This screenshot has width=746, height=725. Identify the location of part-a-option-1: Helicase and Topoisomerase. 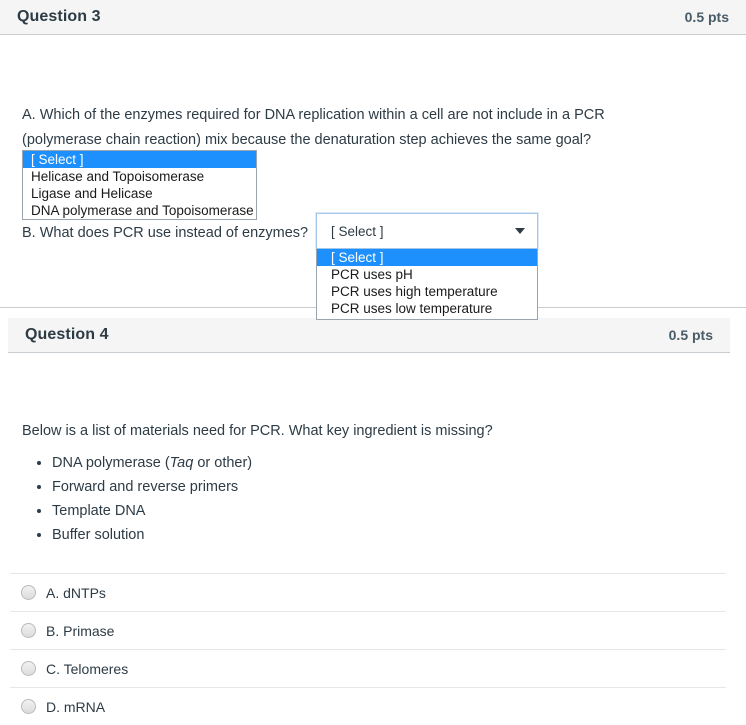
(139, 176).